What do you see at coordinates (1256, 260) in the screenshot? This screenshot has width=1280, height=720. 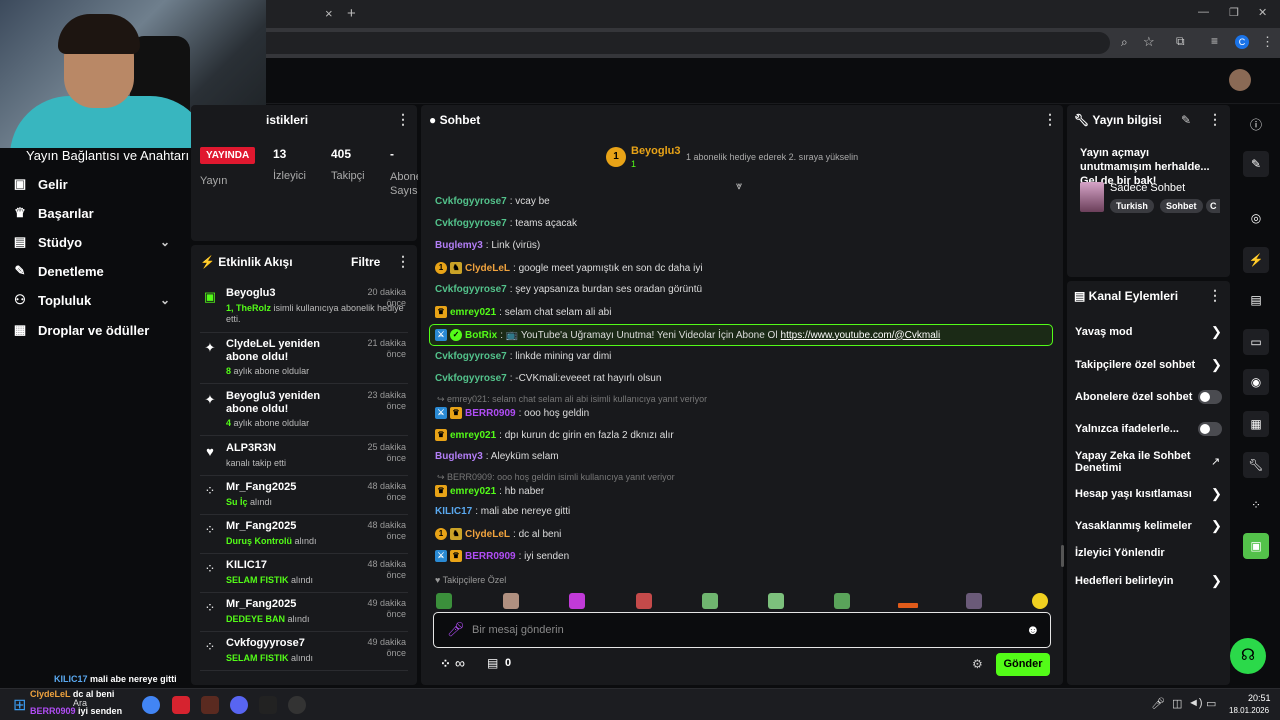 I see `activity-bolt-icon: ⚡` at bounding box center [1256, 260].